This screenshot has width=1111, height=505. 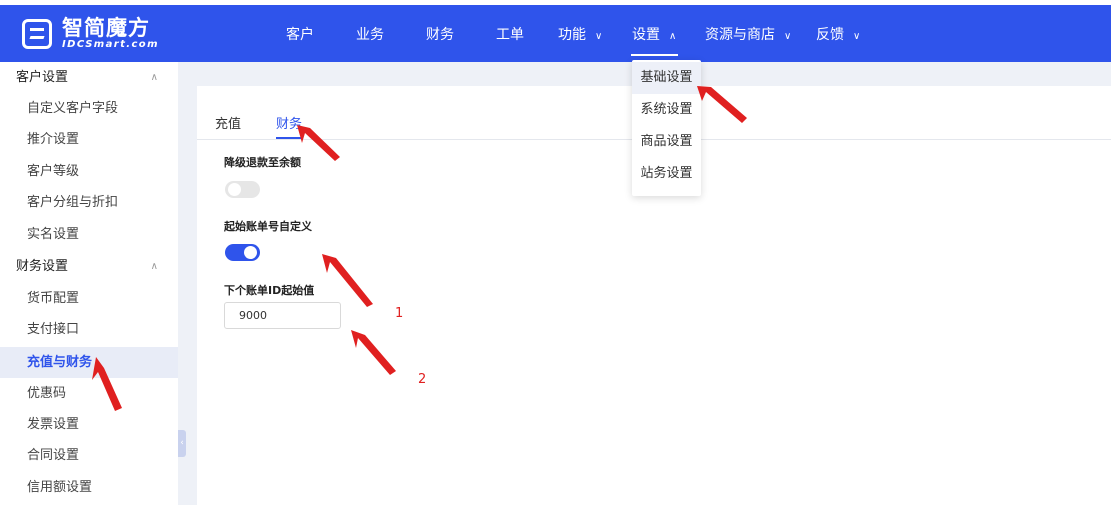 What do you see at coordinates (666, 110) in the screenshot?
I see `dropdown-item-system-settings: 系统设置` at bounding box center [666, 110].